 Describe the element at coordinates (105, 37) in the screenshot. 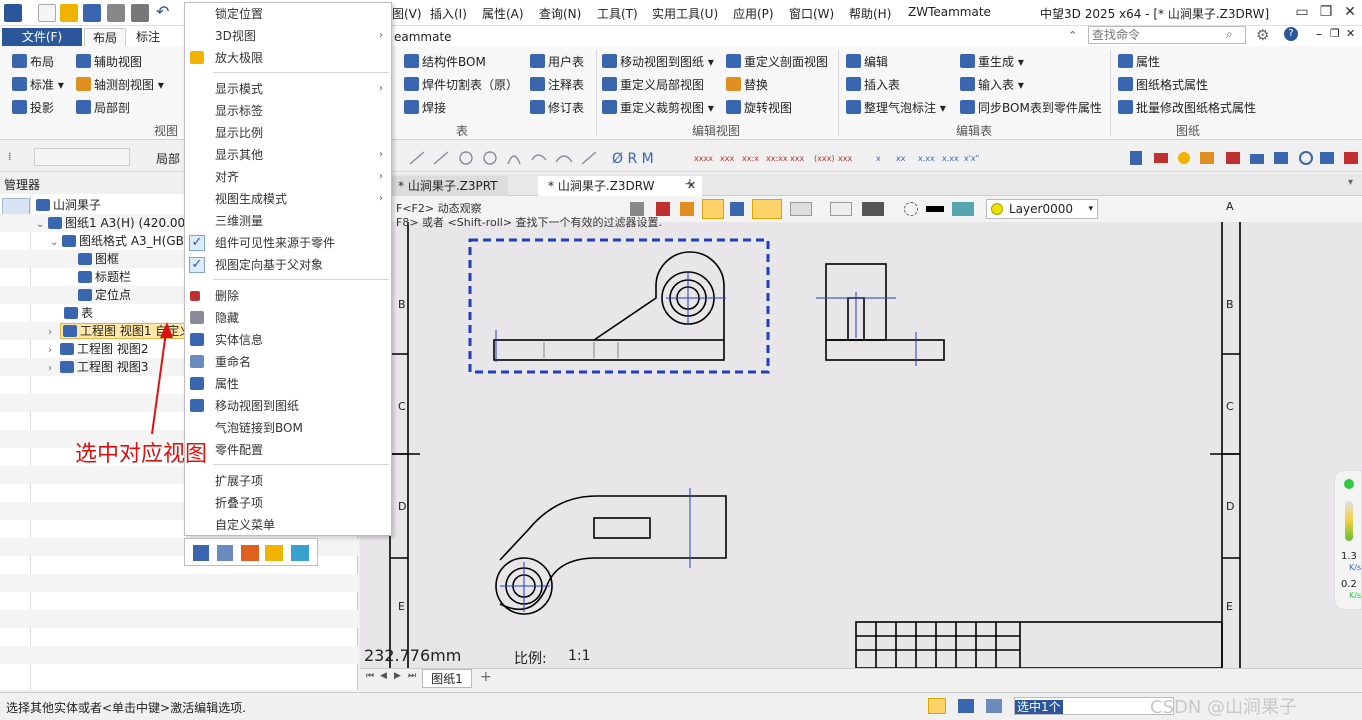

I see `tab-layout: 布局` at that location.